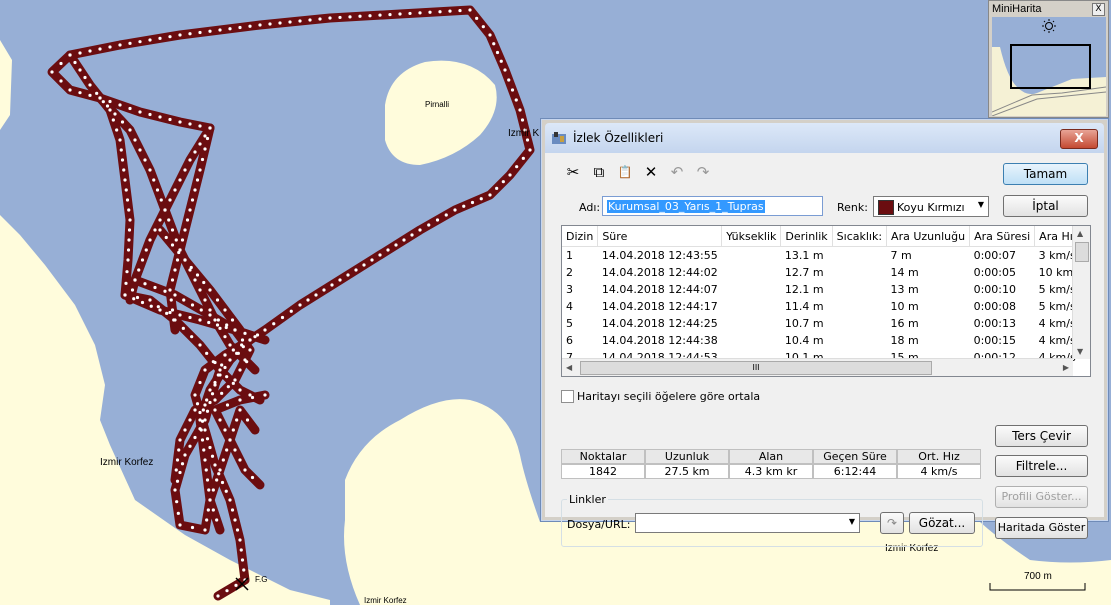 The width and height of the screenshot is (1111, 605). What do you see at coordinates (751, 236) in the screenshot?
I see `column-header: Yükseklik` at bounding box center [751, 236].